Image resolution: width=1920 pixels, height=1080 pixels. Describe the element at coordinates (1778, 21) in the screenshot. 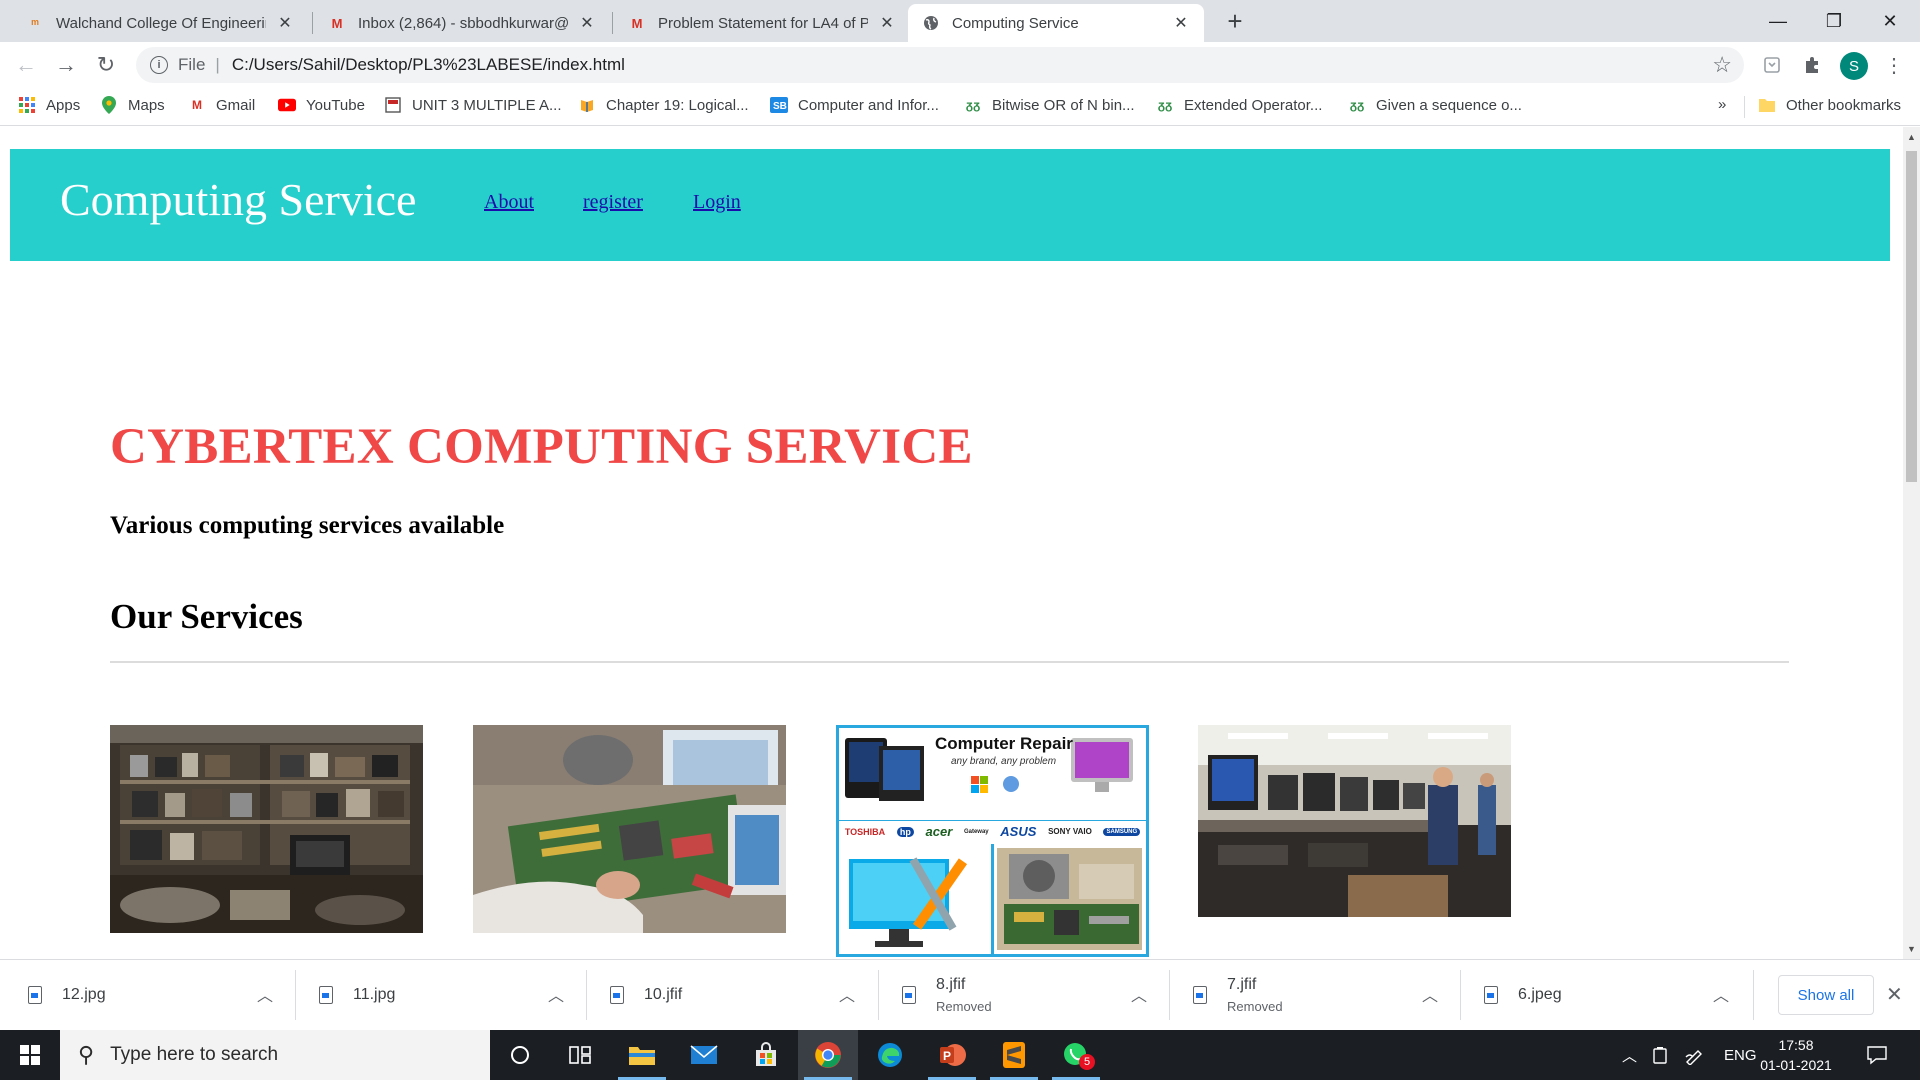

I see `minimize-icon: —` at that location.